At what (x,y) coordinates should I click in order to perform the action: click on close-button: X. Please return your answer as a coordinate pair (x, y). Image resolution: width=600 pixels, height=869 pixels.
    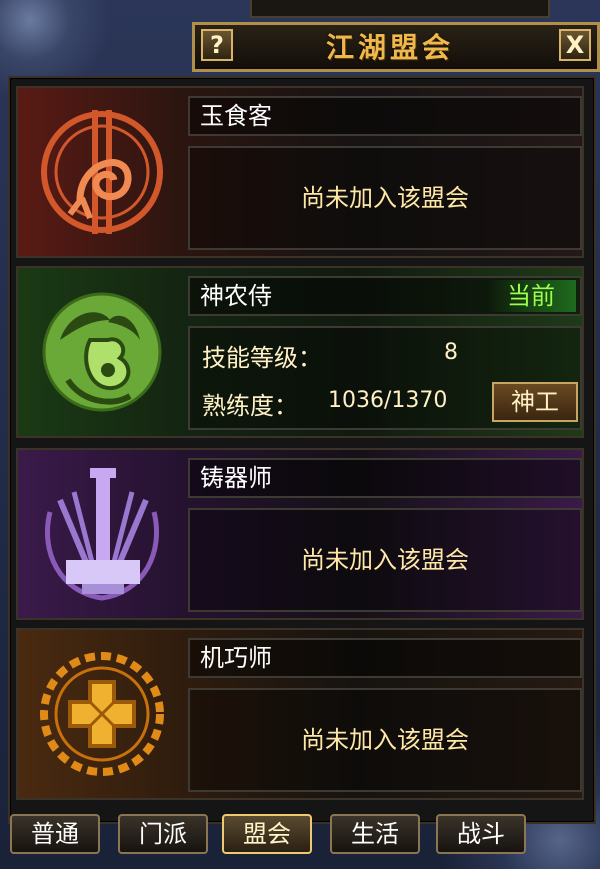
    Looking at the image, I should click on (575, 45).